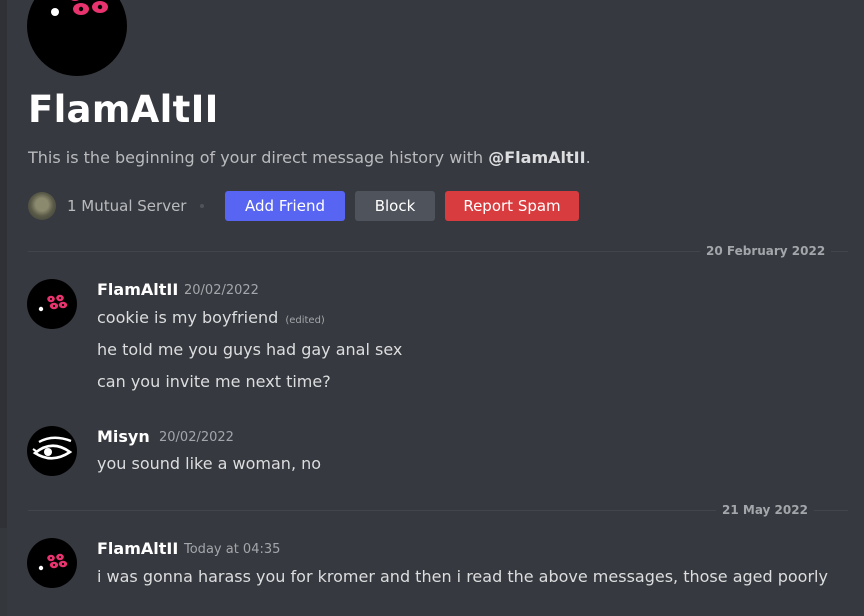 The height and width of the screenshot is (616, 864). What do you see at coordinates (214, 381) in the screenshot?
I see `message-text: can you invite me next time?` at bounding box center [214, 381].